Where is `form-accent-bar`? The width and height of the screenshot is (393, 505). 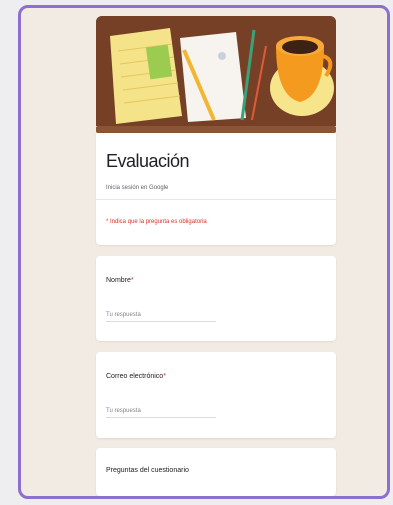 form-accent-bar is located at coordinates (216, 129).